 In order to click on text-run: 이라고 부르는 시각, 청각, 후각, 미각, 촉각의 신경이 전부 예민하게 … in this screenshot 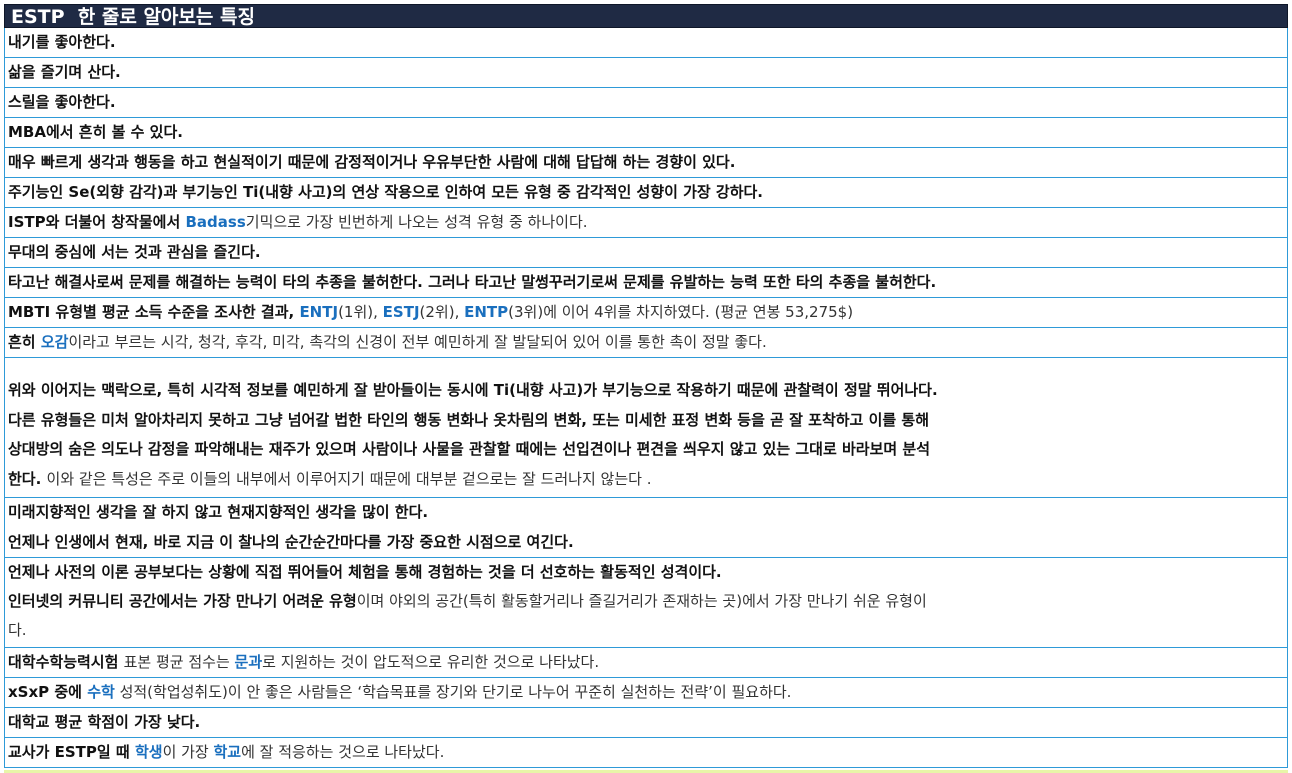, I will do `click(417, 342)`.